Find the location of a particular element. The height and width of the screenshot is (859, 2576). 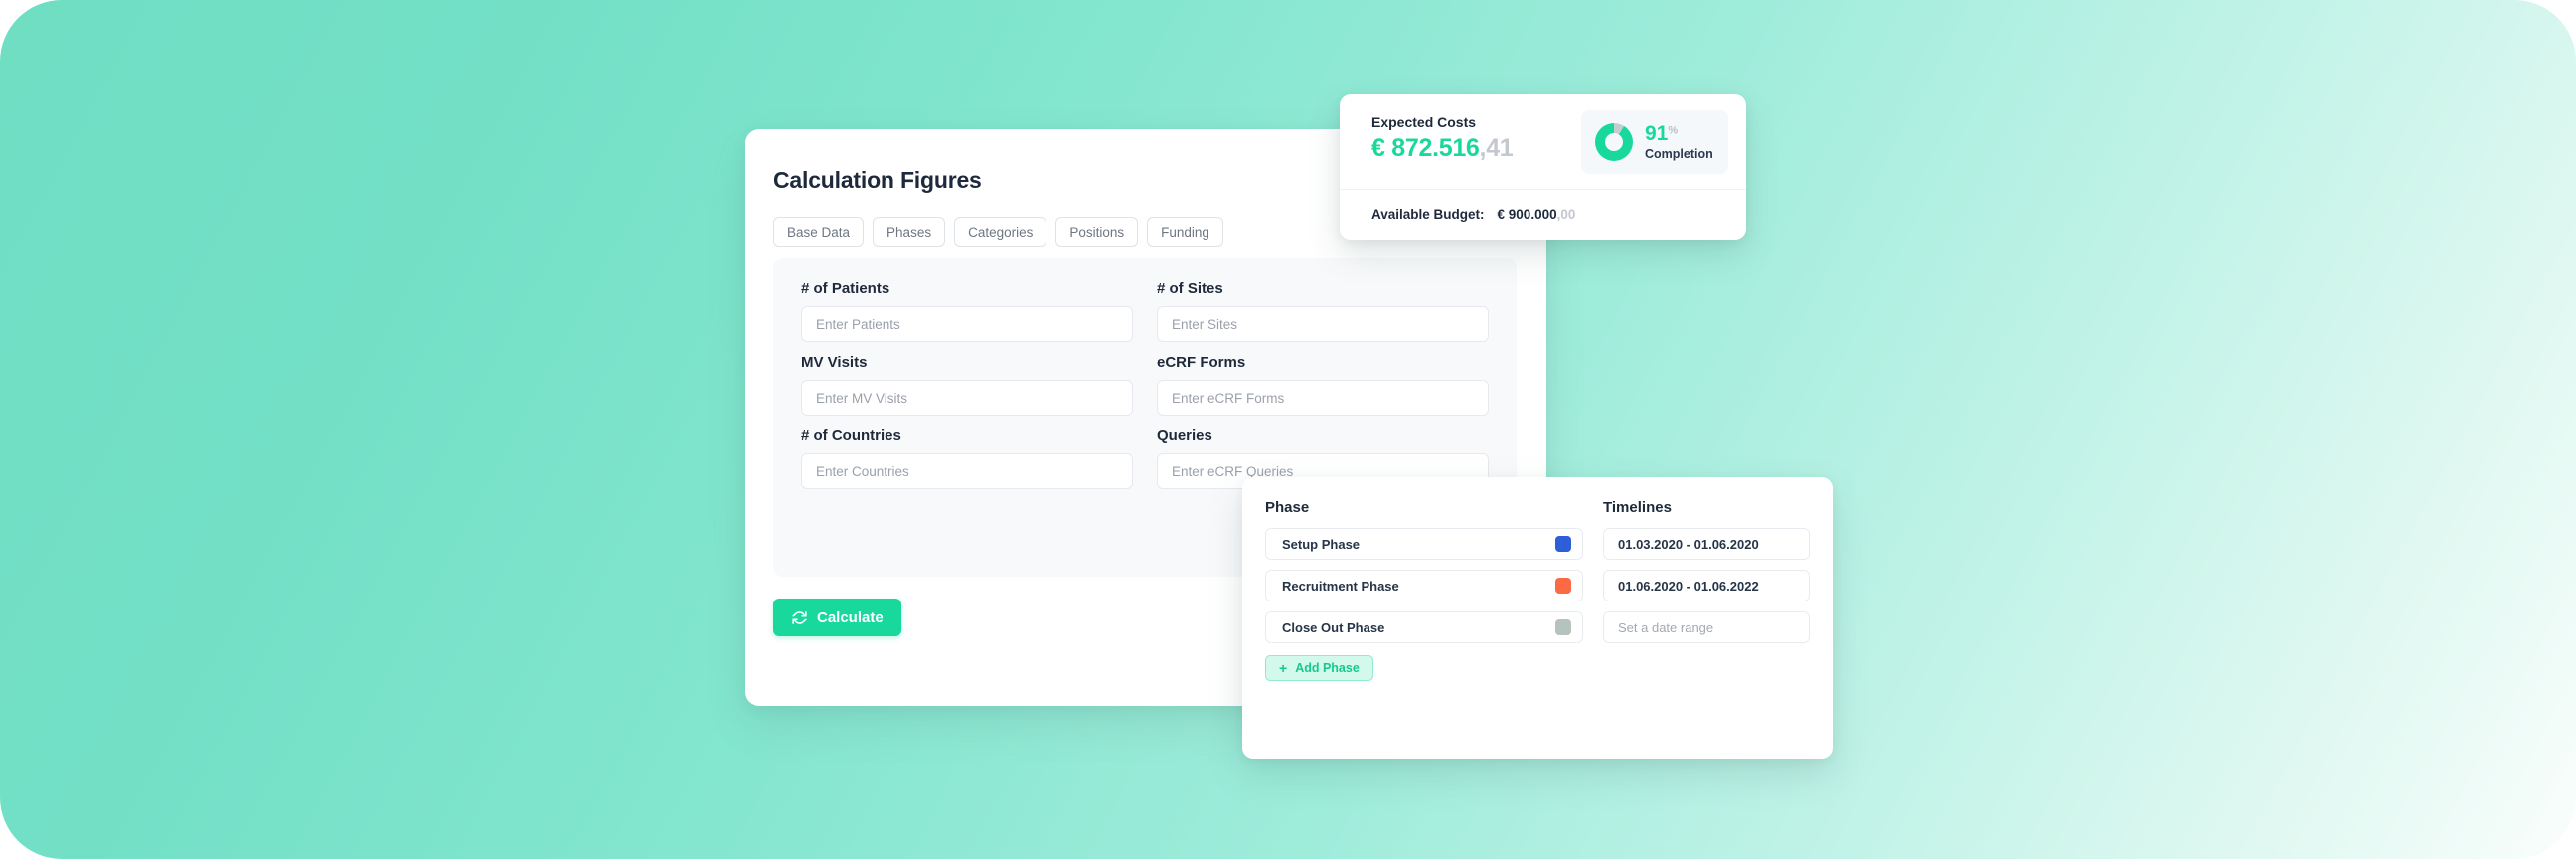

tab-phases: Phases is located at coordinates (909, 232).